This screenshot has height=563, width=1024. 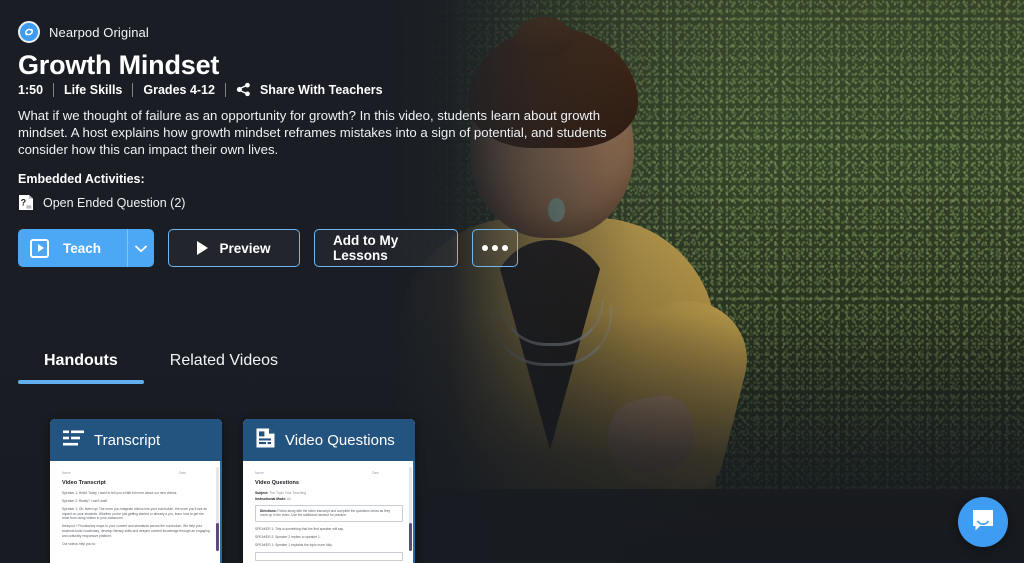 I want to click on play-box-icon, so click(x=39, y=248).